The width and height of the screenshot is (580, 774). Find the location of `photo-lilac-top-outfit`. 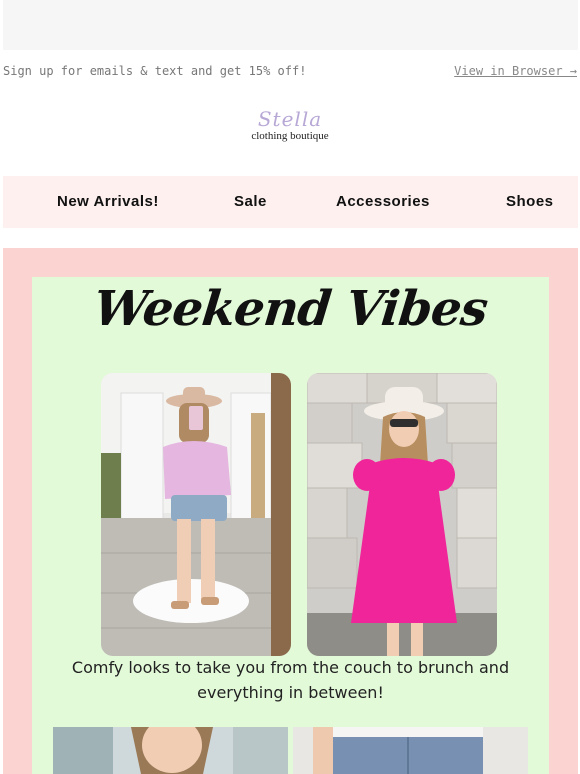

photo-lilac-top-outfit is located at coordinates (196, 514).